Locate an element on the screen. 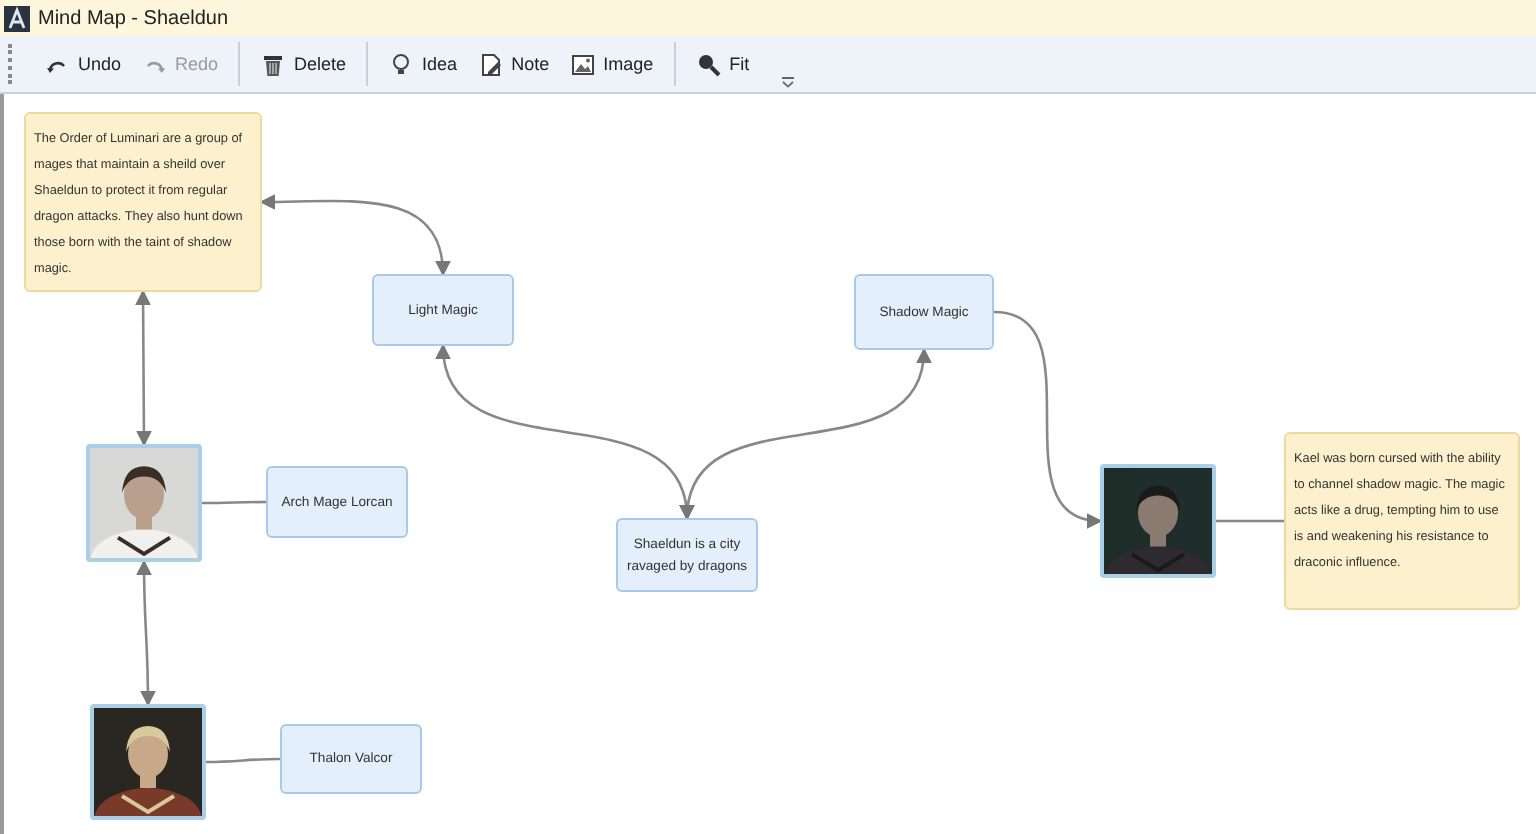 The width and height of the screenshot is (1536, 834). fit-button: Fit is located at coordinates (722, 64).